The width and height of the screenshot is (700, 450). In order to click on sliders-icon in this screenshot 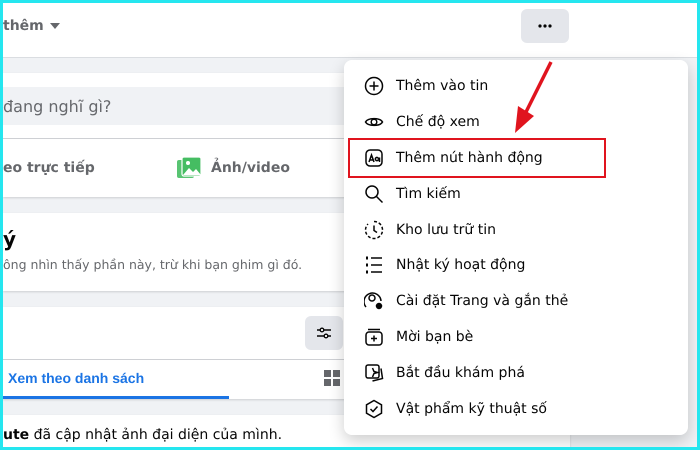, I will do `click(324, 333)`.